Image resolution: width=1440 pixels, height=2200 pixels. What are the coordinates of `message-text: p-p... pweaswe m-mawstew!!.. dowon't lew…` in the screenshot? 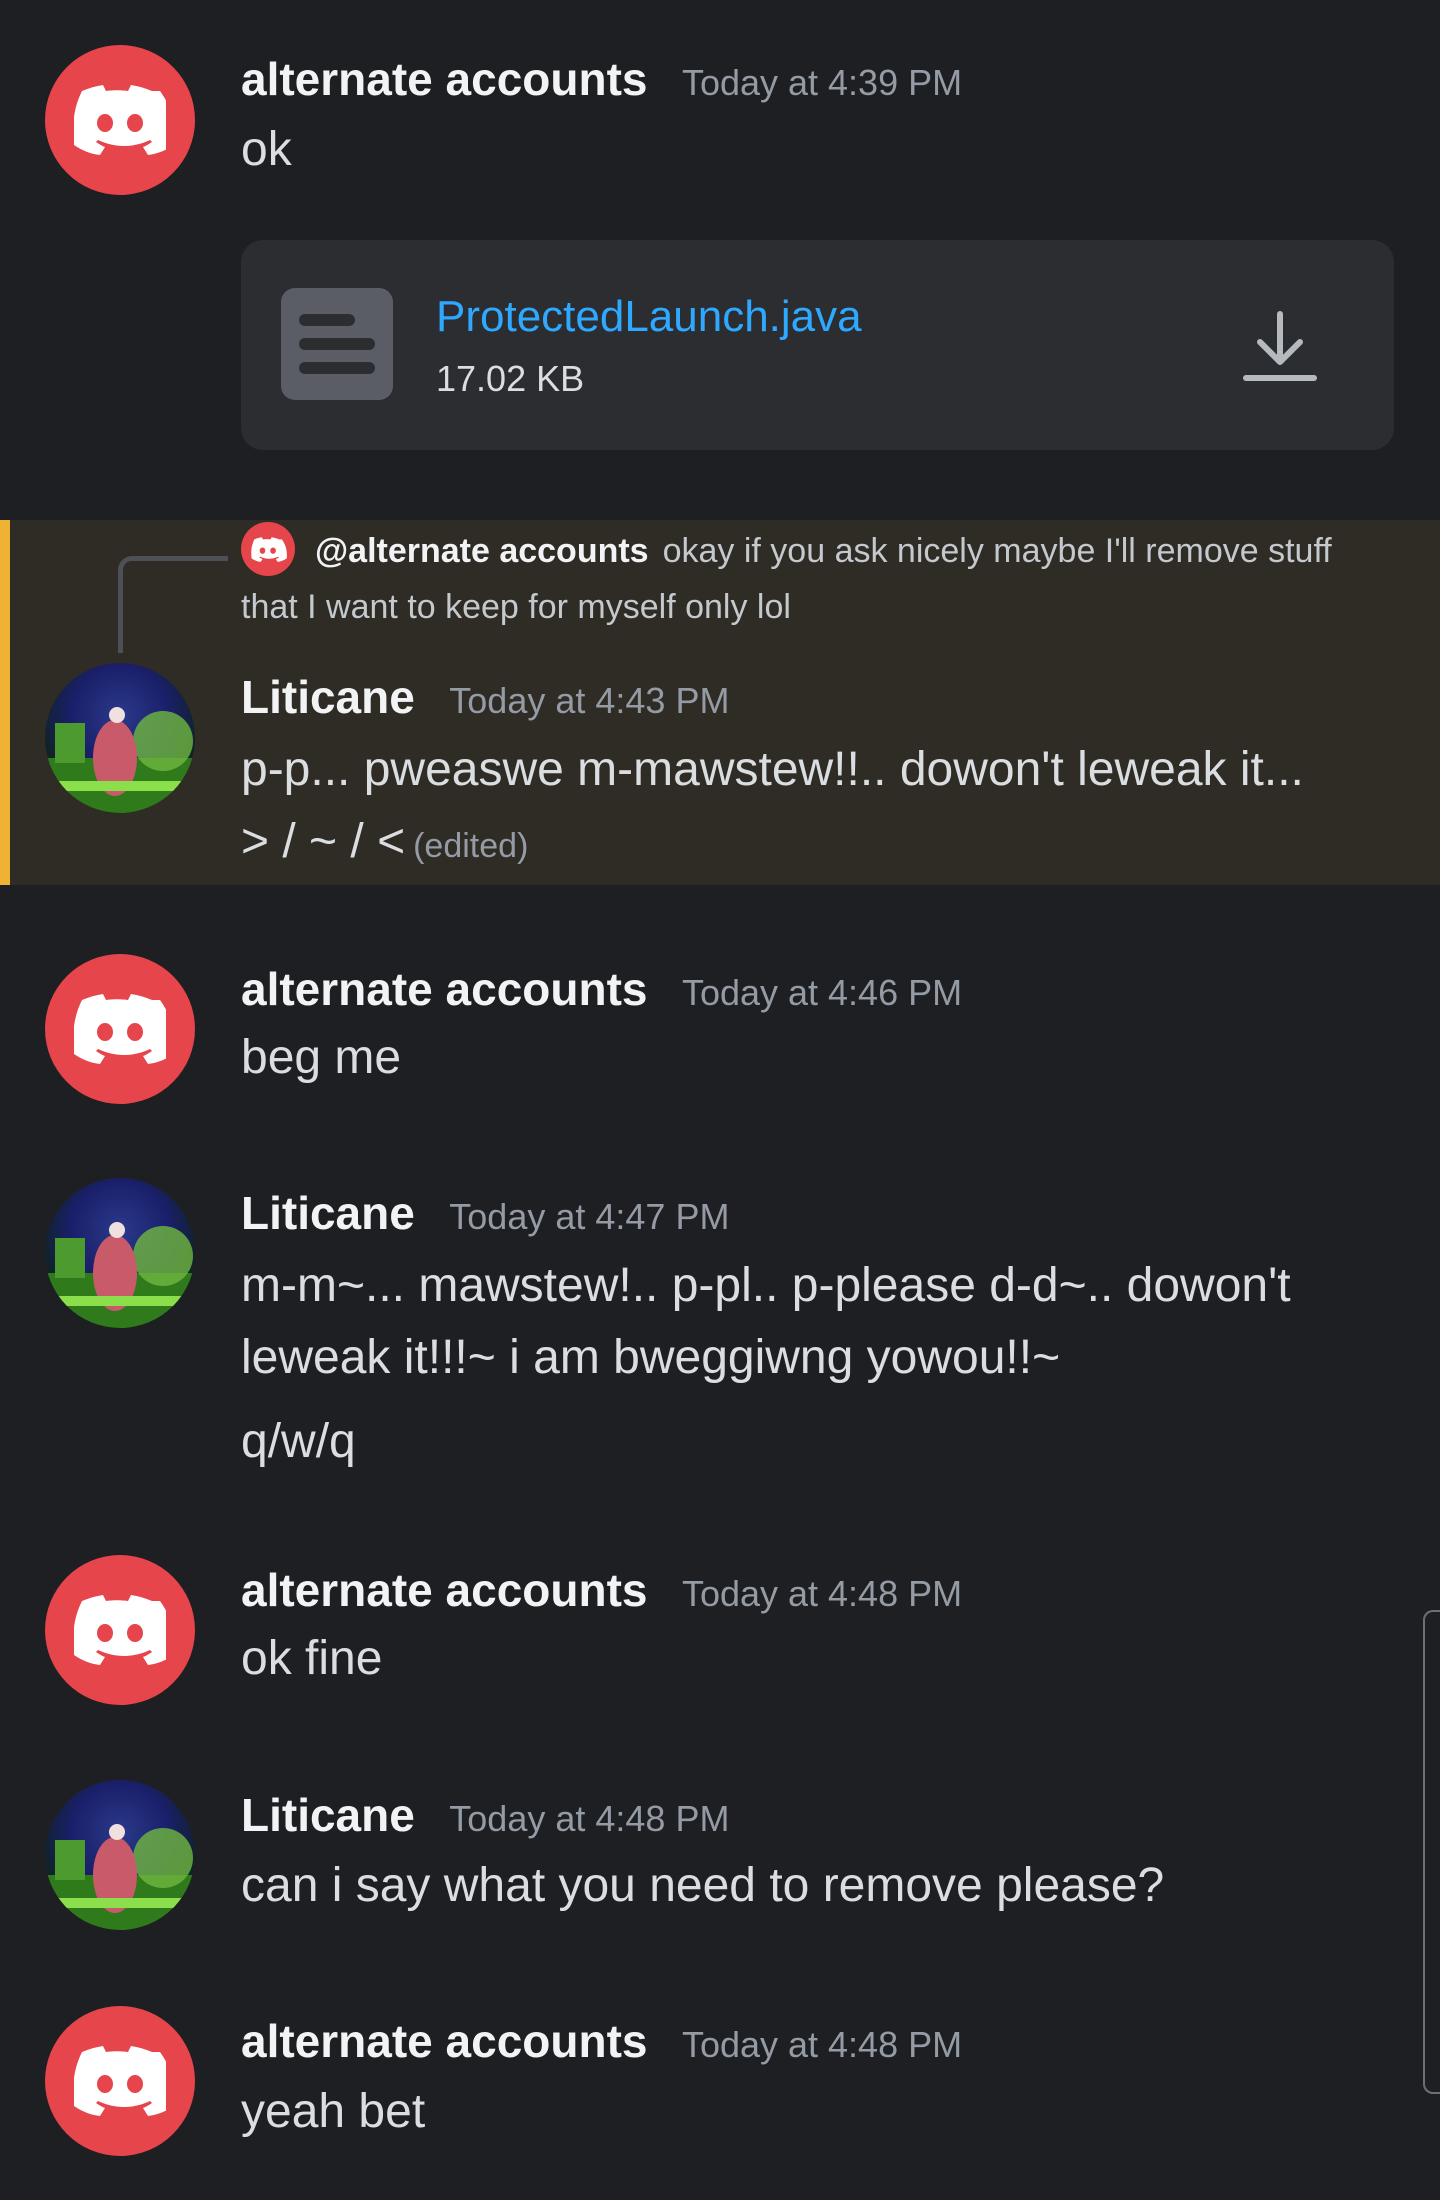 It's located at (772, 769).